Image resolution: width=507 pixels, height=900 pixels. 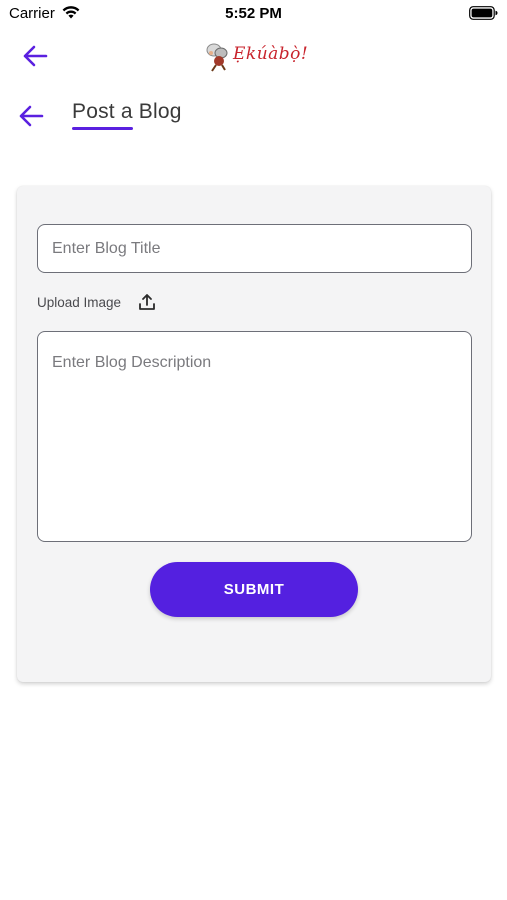 What do you see at coordinates (271, 54) in the screenshot?
I see `logo-text: Ẹkúàbọ̀!` at bounding box center [271, 54].